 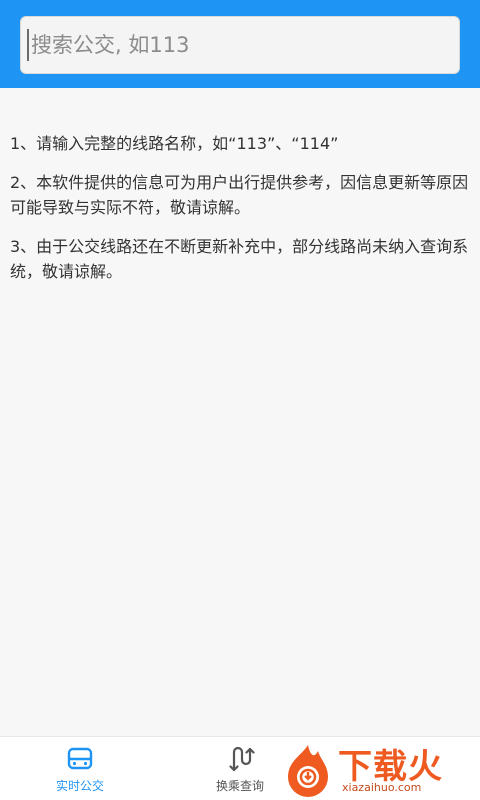 I want to click on bottom-tab-bar: 实时公交 换乘查询 下载火 xiazaihuo.com, so click(x=240, y=768).